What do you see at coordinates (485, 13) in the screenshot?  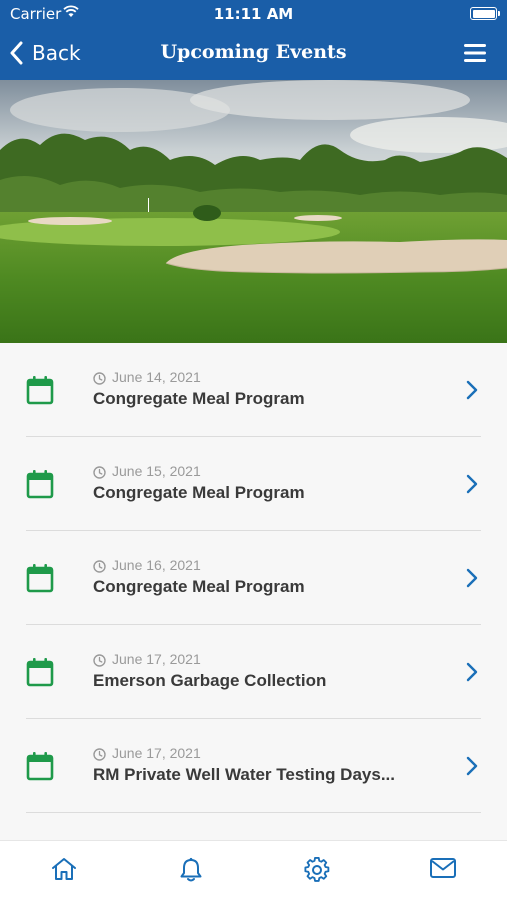 I see `battery-icon` at bounding box center [485, 13].